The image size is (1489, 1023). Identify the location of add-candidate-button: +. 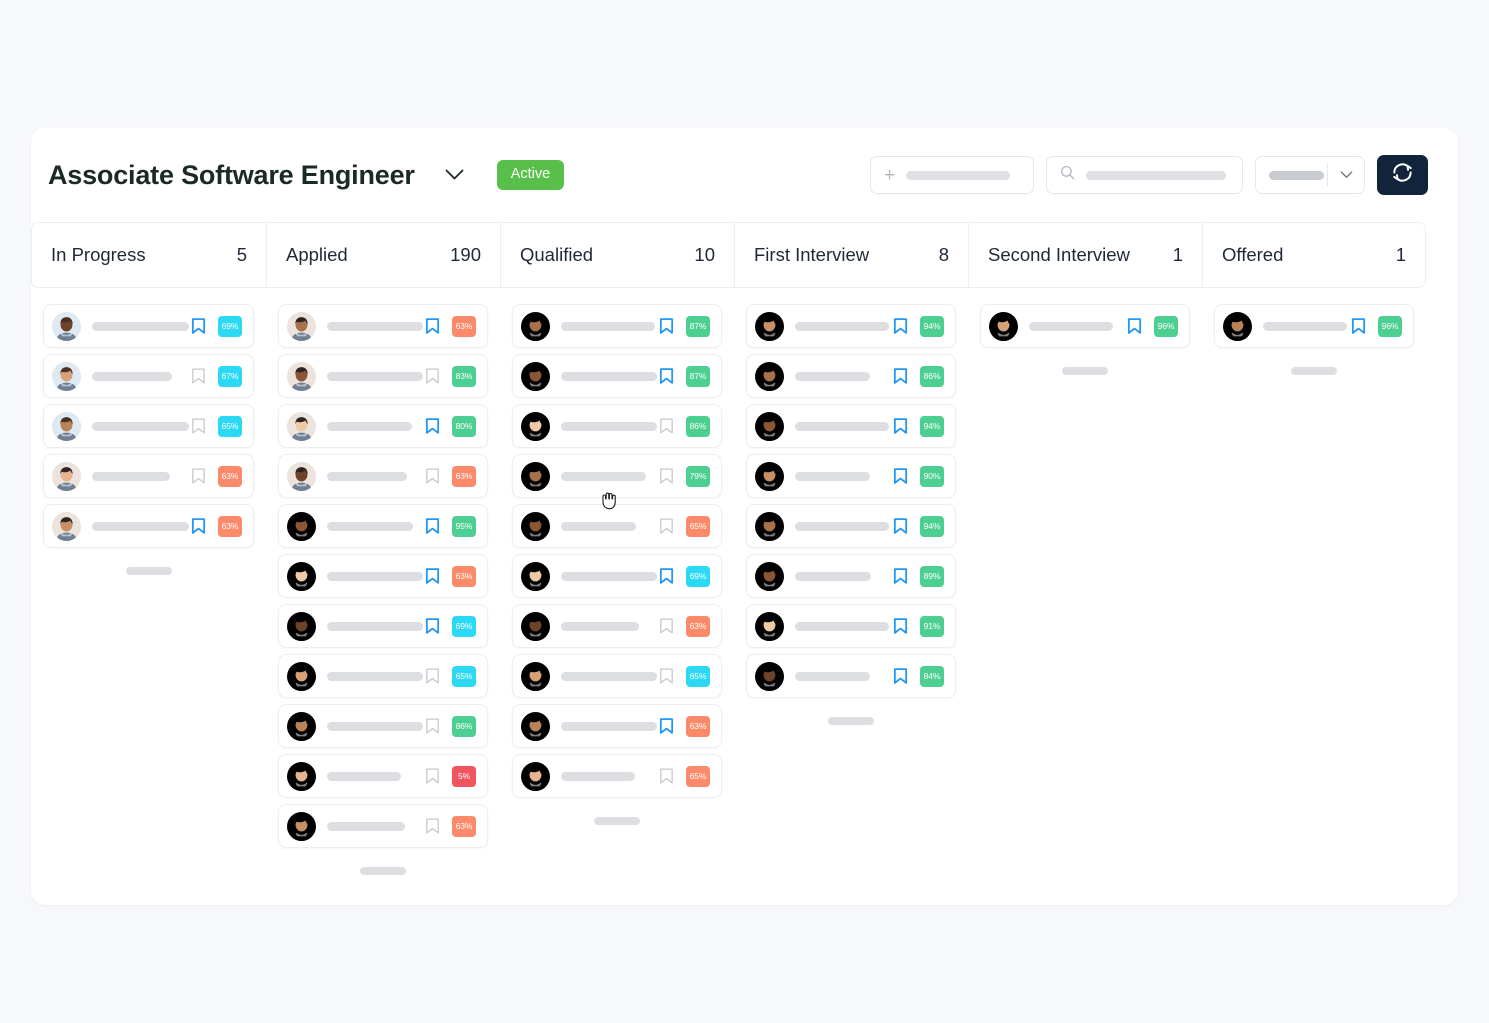
(952, 175).